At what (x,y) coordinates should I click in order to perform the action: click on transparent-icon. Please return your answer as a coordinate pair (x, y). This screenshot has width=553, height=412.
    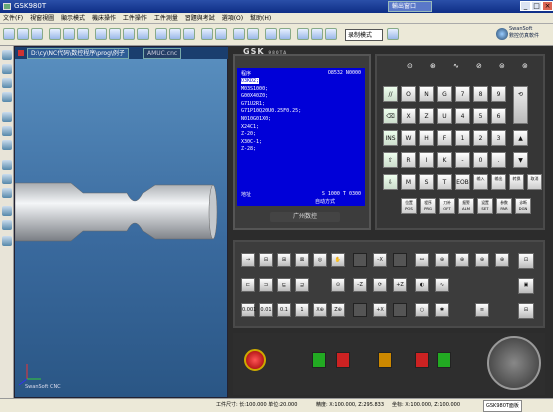
    Looking at the image, I should click on (207, 34).